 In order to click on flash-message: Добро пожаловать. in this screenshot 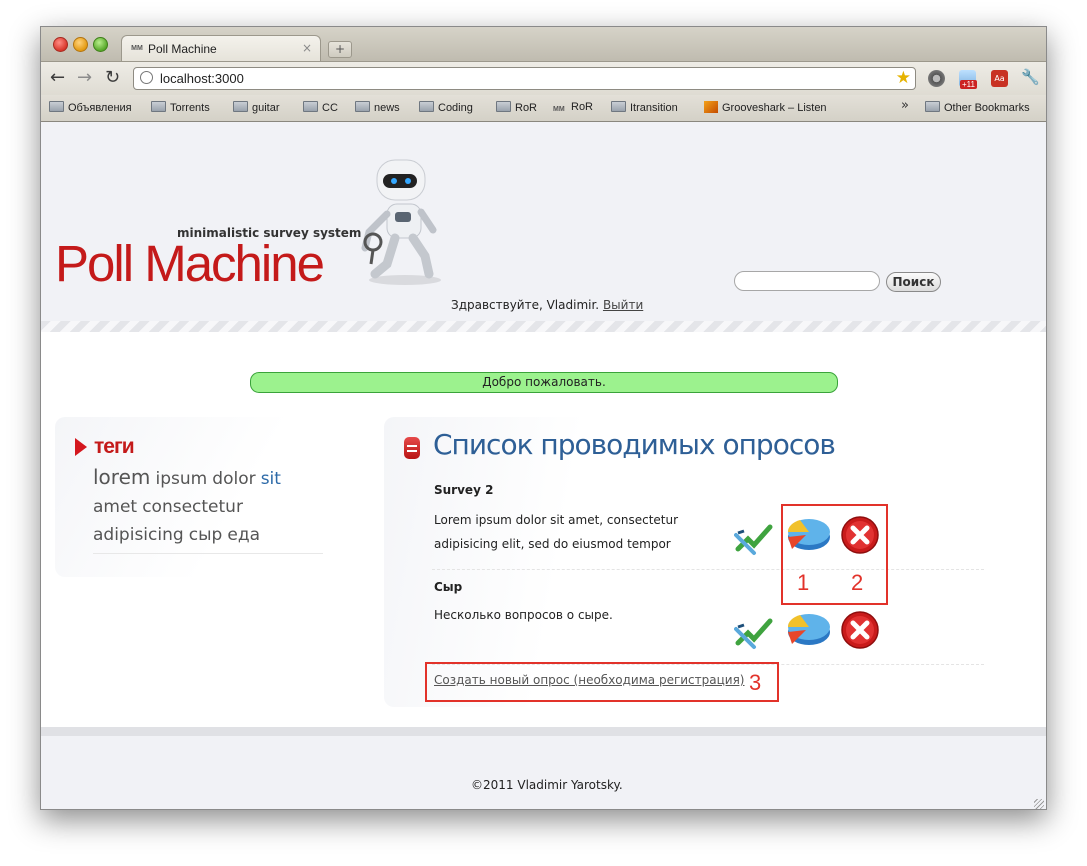, I will do `click(544, 382)`.